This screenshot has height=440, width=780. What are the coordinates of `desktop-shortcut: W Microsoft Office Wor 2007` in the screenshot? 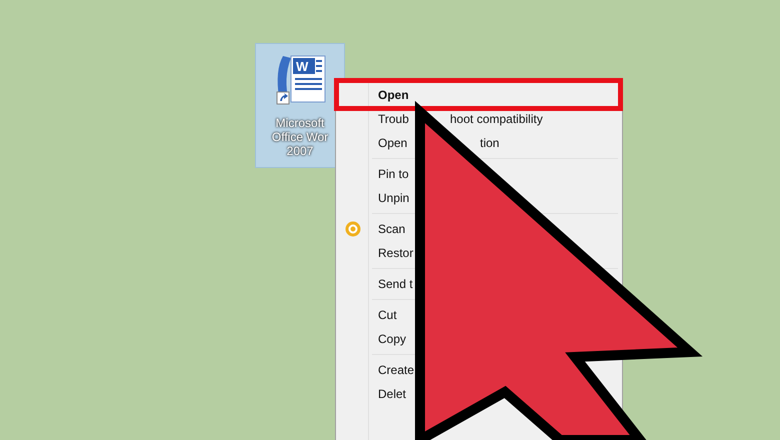 It's located at (300, 105).